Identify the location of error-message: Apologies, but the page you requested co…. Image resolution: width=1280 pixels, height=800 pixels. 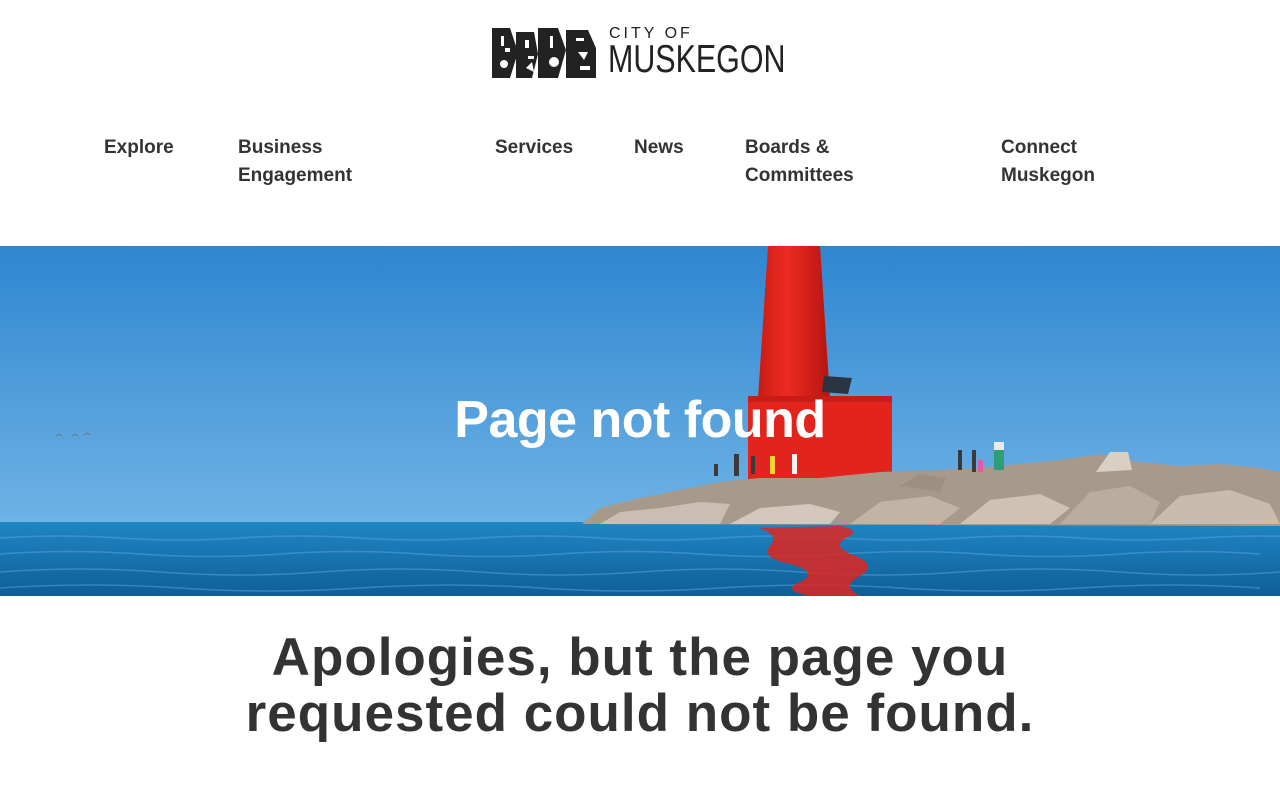
(640, 686).